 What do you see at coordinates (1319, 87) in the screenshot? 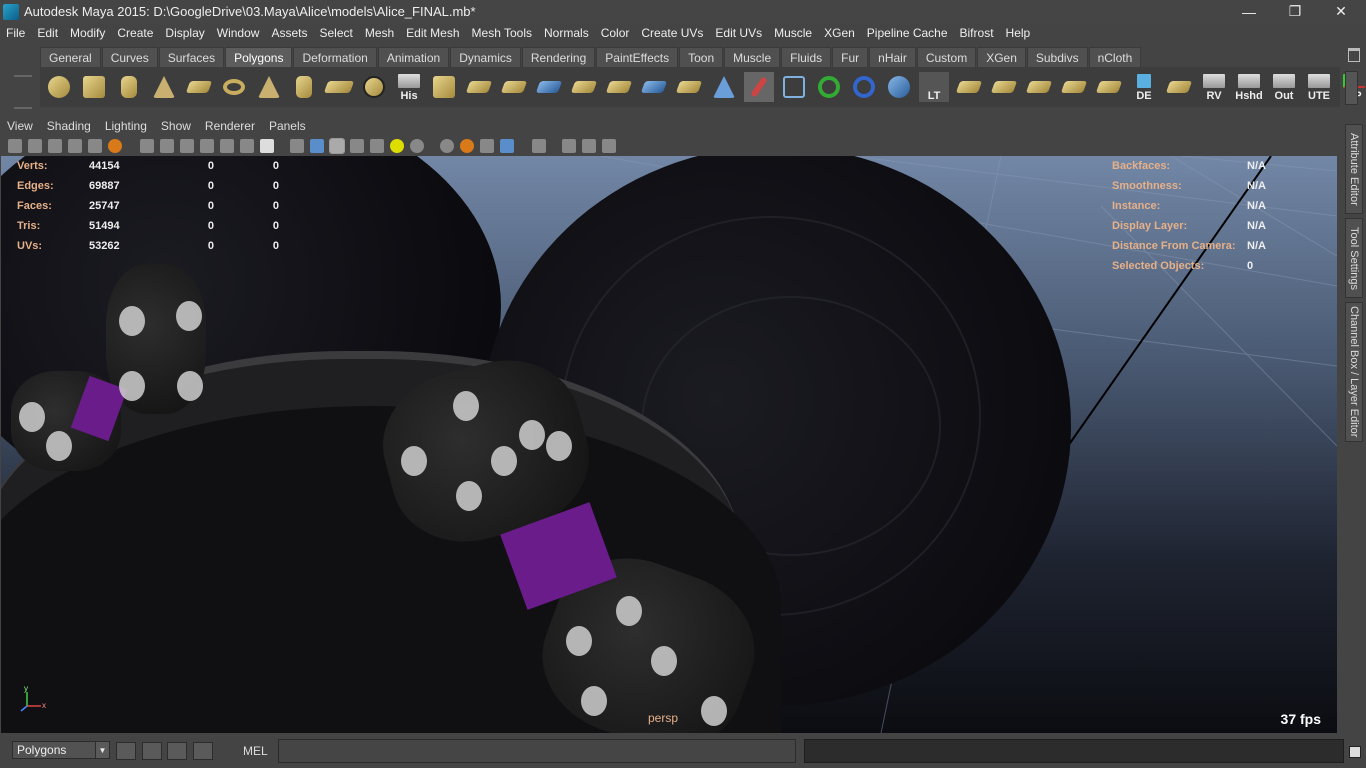
I see `ute-icon: UTE` at bounding box center [1319, 87].